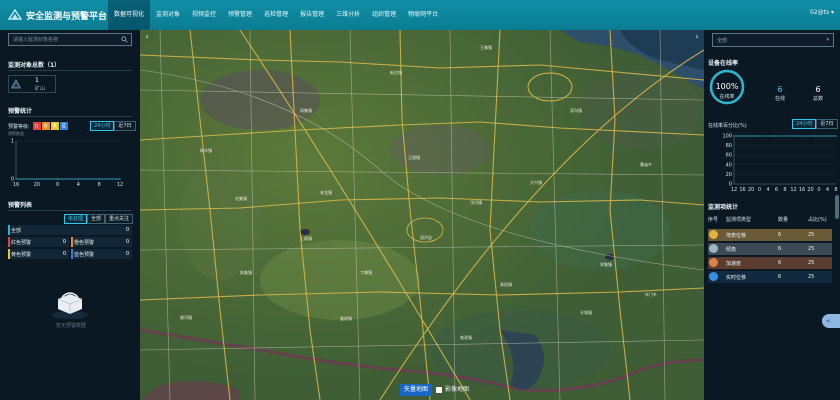  Describe the element at coordinates (119, 219) in the screenshot. I see `filter-focus: 重点关注` at that location.